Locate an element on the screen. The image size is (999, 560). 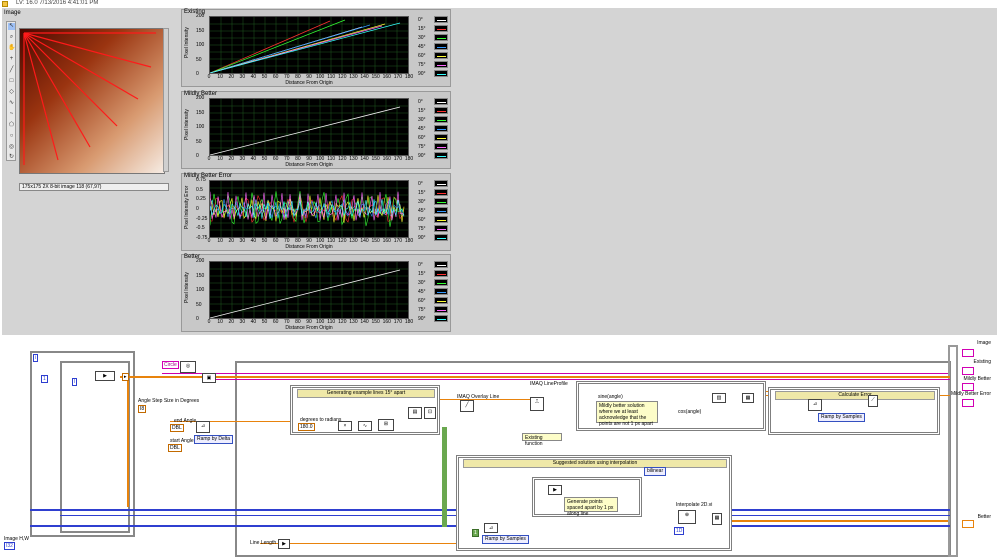
line-length-compute: ▶ is located at coordinates (284, 544).